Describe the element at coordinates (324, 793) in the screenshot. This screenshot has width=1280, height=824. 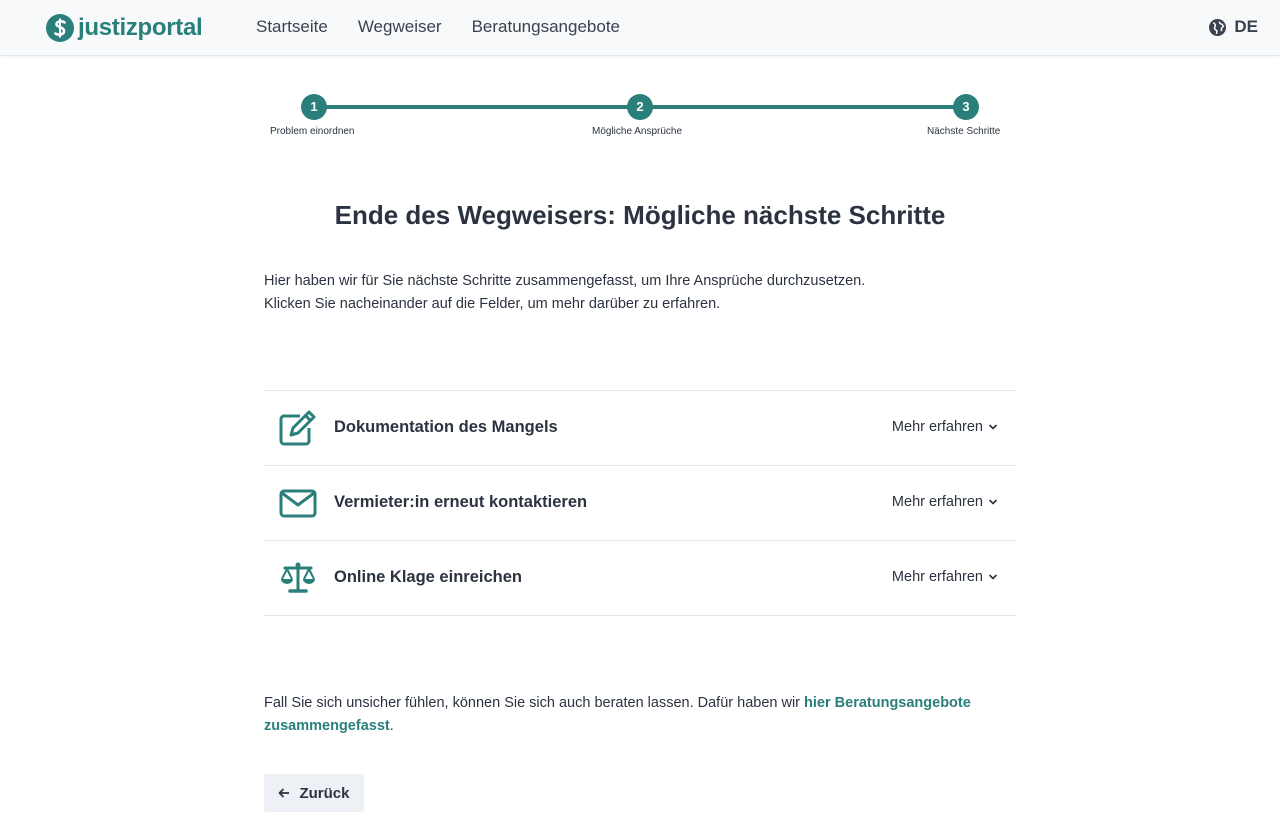
I see `back-label: Zurück` at that location.